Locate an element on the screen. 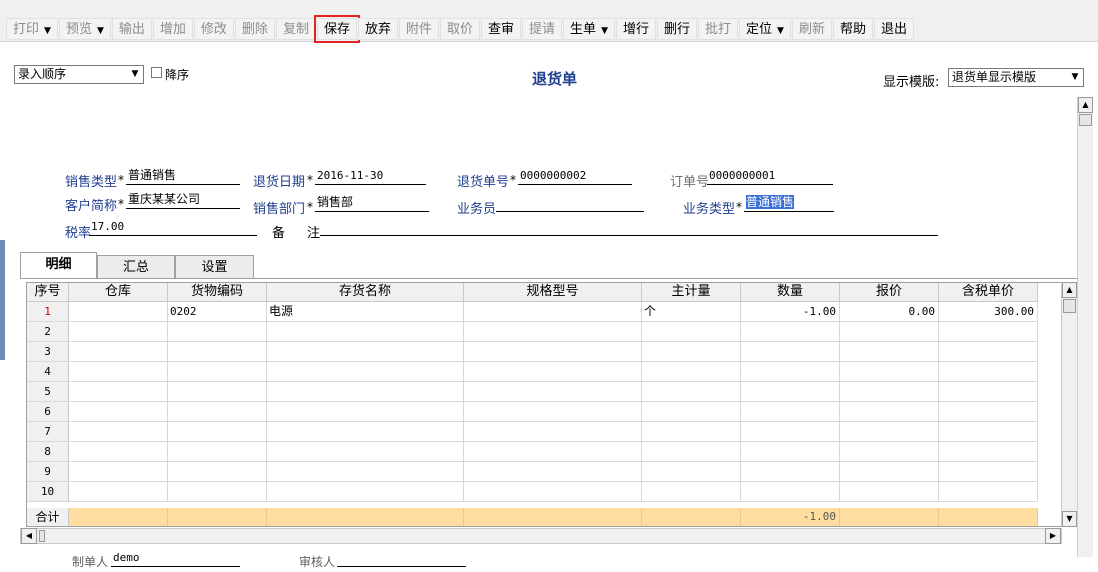  toolbar-button-20: 退出 is located at coordinates (894, 29).